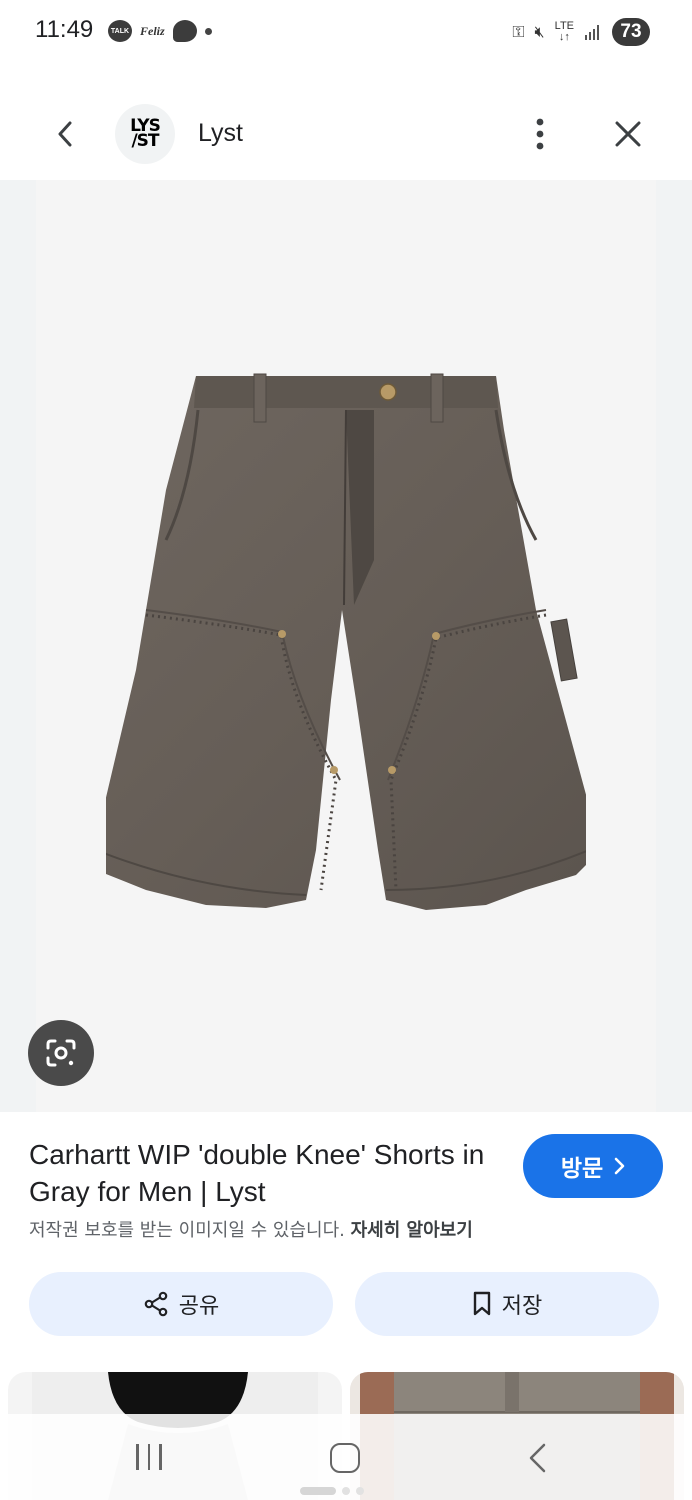 Image resolution: width=692 pixels, height=1500 pixels. I want to click on logo-line-2: /ST, so click(145, 141).